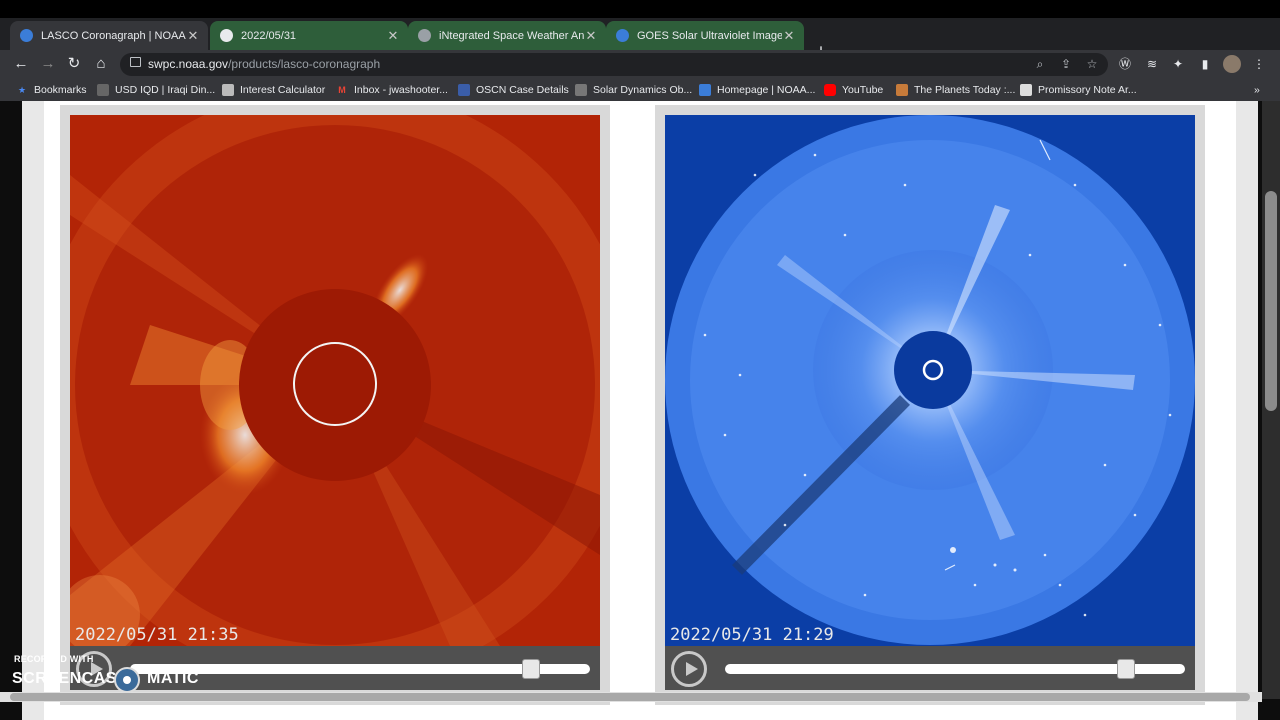 This screenshot has width=1280, height=720. I want to click on url-domain: swpc.noaa.gov, so click(188, 64).